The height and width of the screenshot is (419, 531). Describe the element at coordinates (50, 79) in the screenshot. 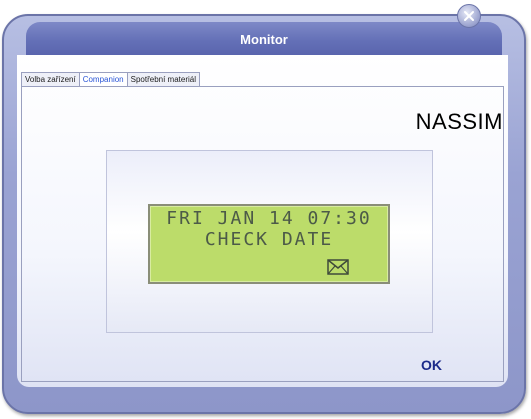

I see `tab-device-selection: Volba zařízení` at that location.